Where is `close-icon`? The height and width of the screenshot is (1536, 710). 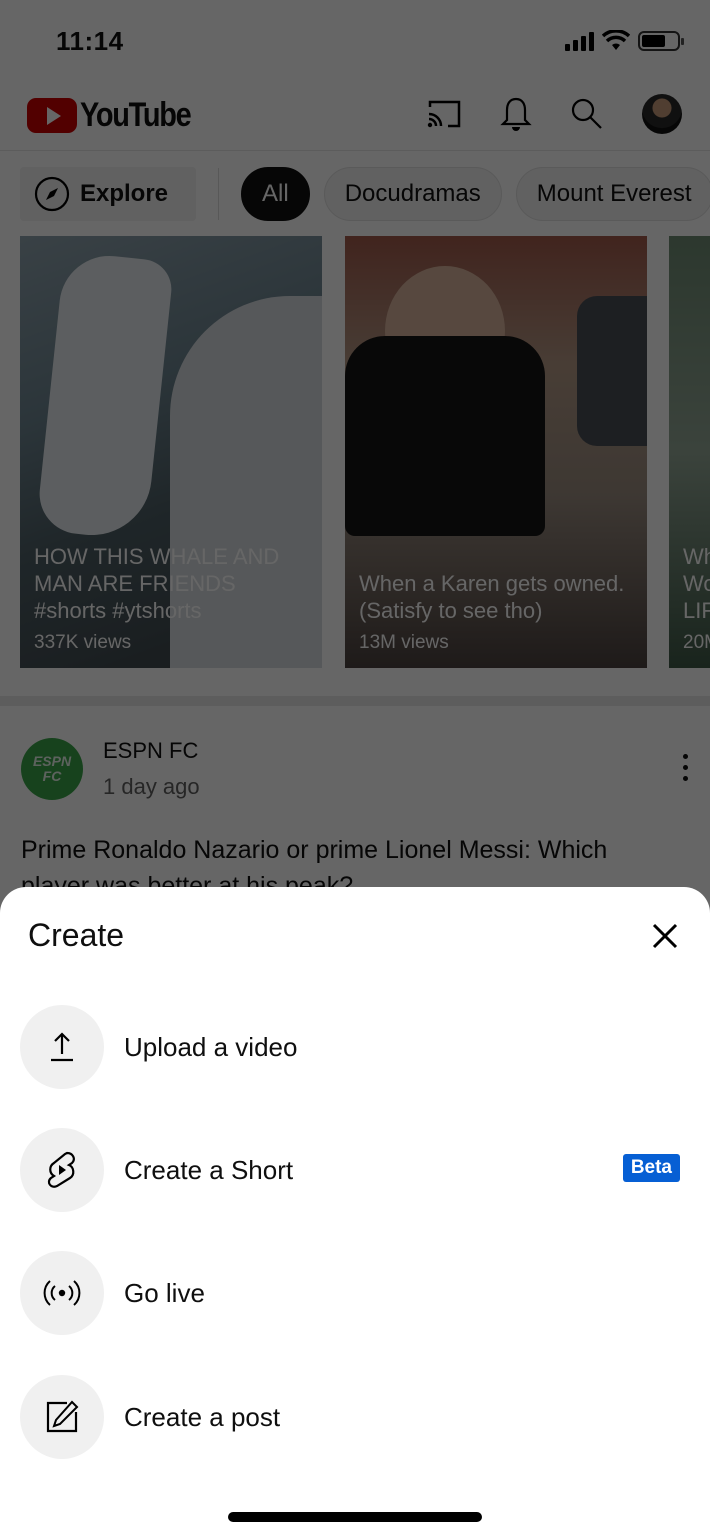
close-icon is located at coordinates (665, 936).